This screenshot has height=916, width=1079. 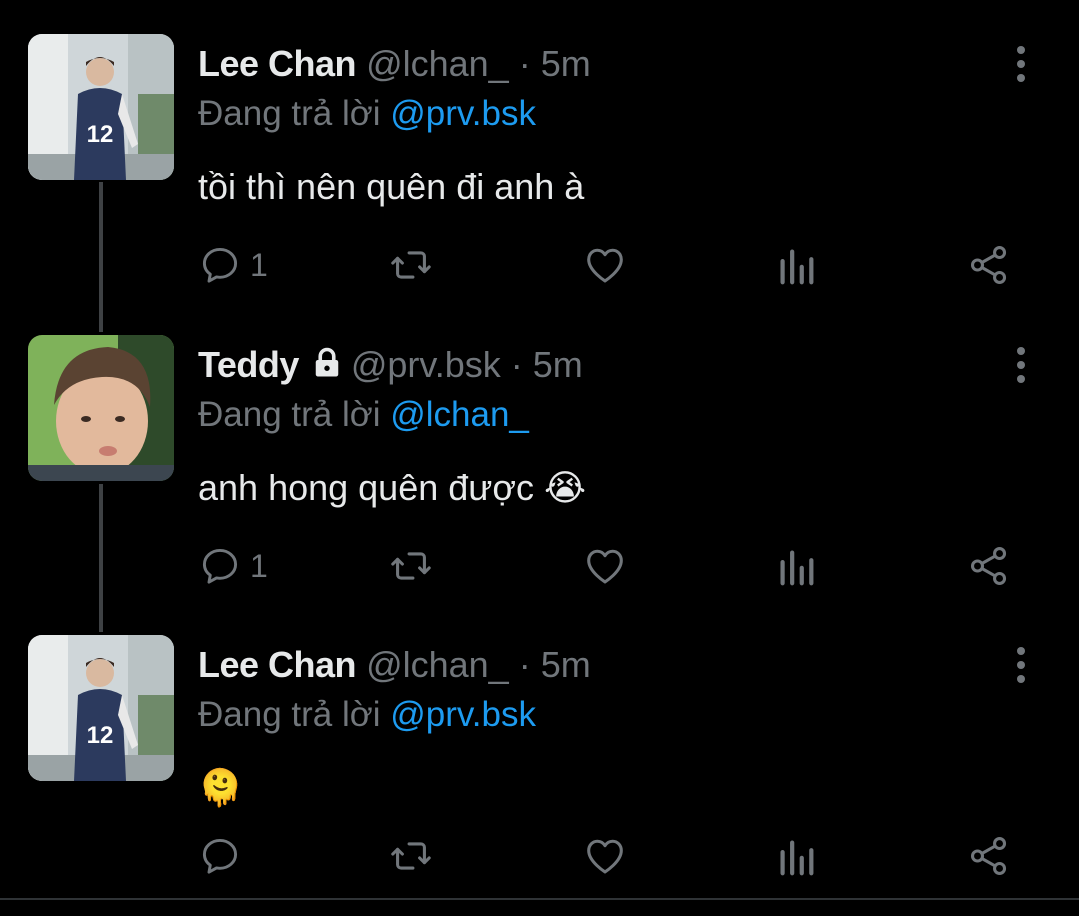 I want to click on tweet-text: anh hong quên được 😭, so click(x=392, y=488).